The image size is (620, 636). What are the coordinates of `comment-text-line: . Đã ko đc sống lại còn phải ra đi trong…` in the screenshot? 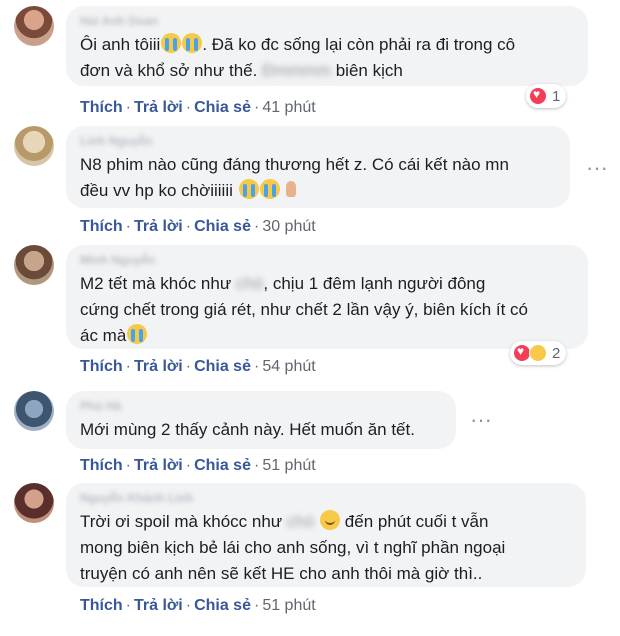 It's located at (359, 44).